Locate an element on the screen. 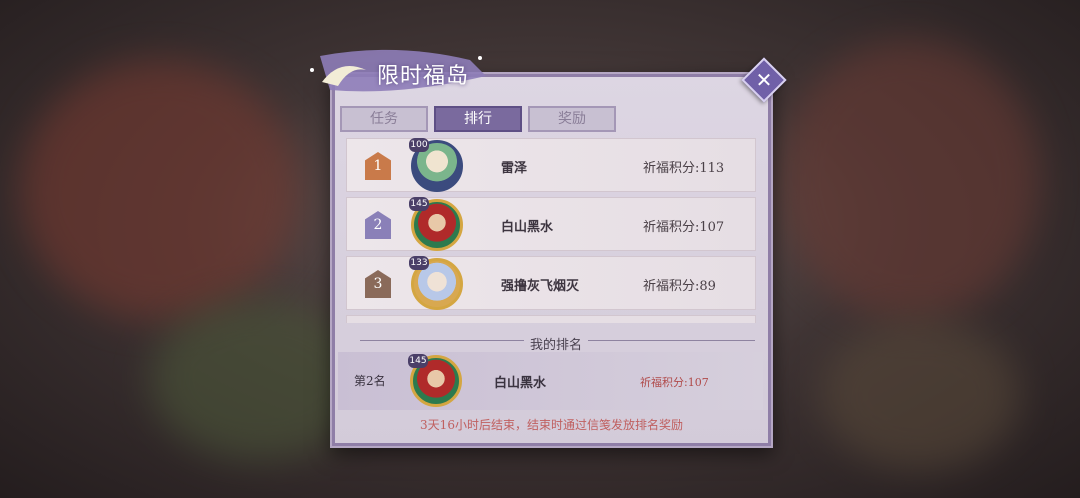 This screenshot has width=1080, height=498. my-ranking-label: 我的排名 is located at coordinates (556, 343).